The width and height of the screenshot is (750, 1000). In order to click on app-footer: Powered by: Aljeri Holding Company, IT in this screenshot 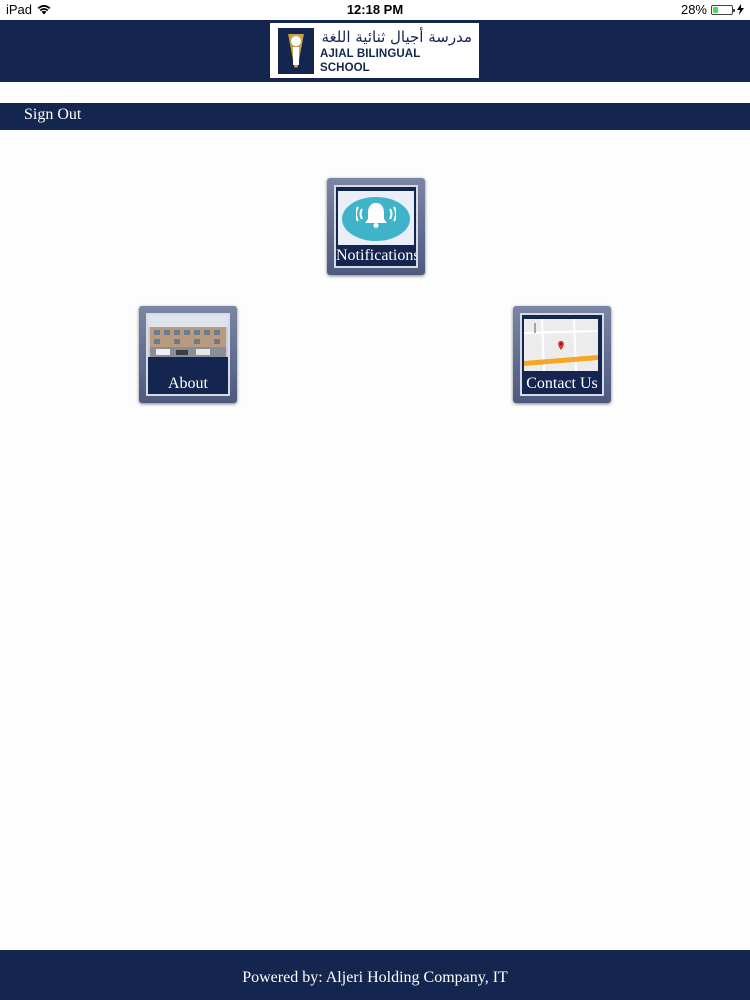, I will do `click(375, 975)`.